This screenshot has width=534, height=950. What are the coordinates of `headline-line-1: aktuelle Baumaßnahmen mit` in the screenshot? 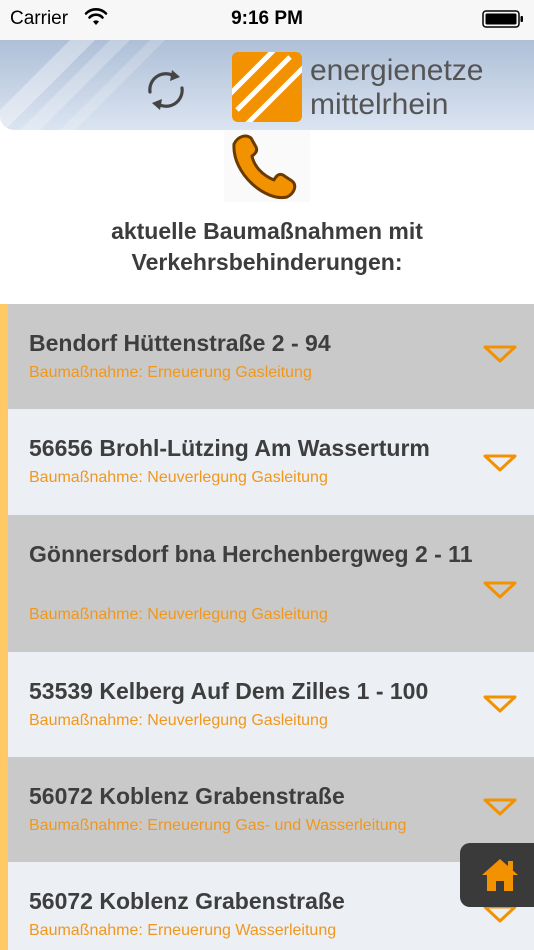 It's located at (267, 231).